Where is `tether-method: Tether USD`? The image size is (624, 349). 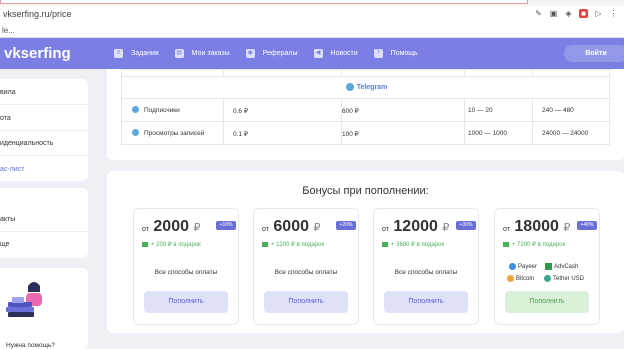
tether-method: Tether USD is located at coordinates (564, 278).